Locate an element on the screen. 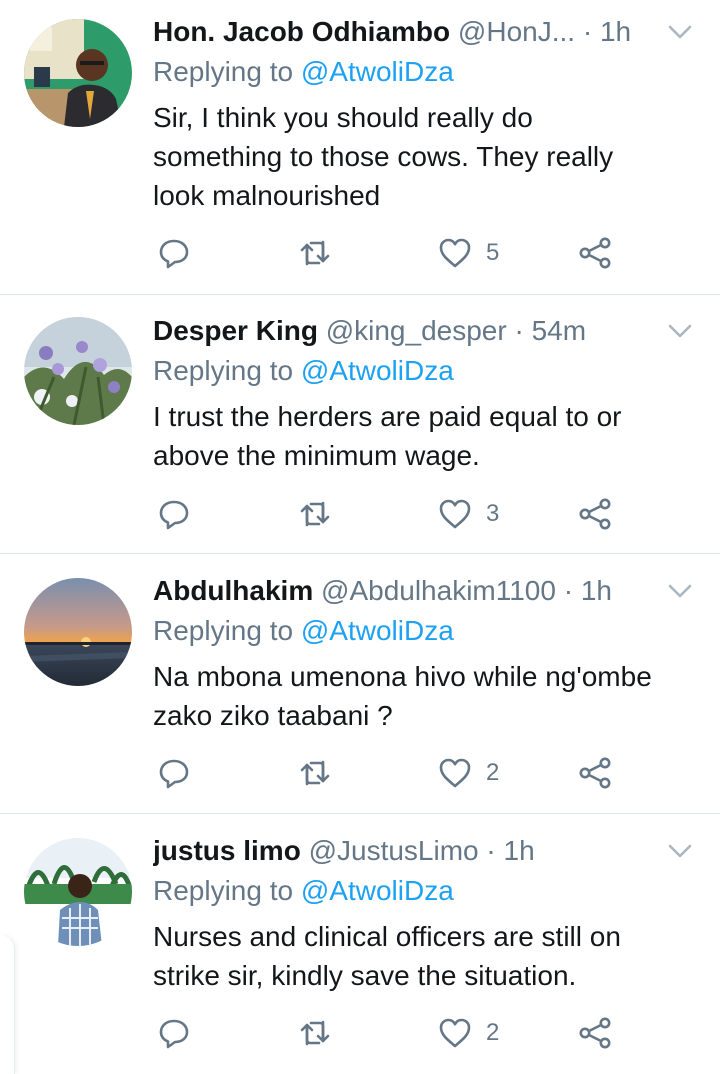 The image size is (720, 1074). action-bar: 5 is located at coordinates (360, 253).